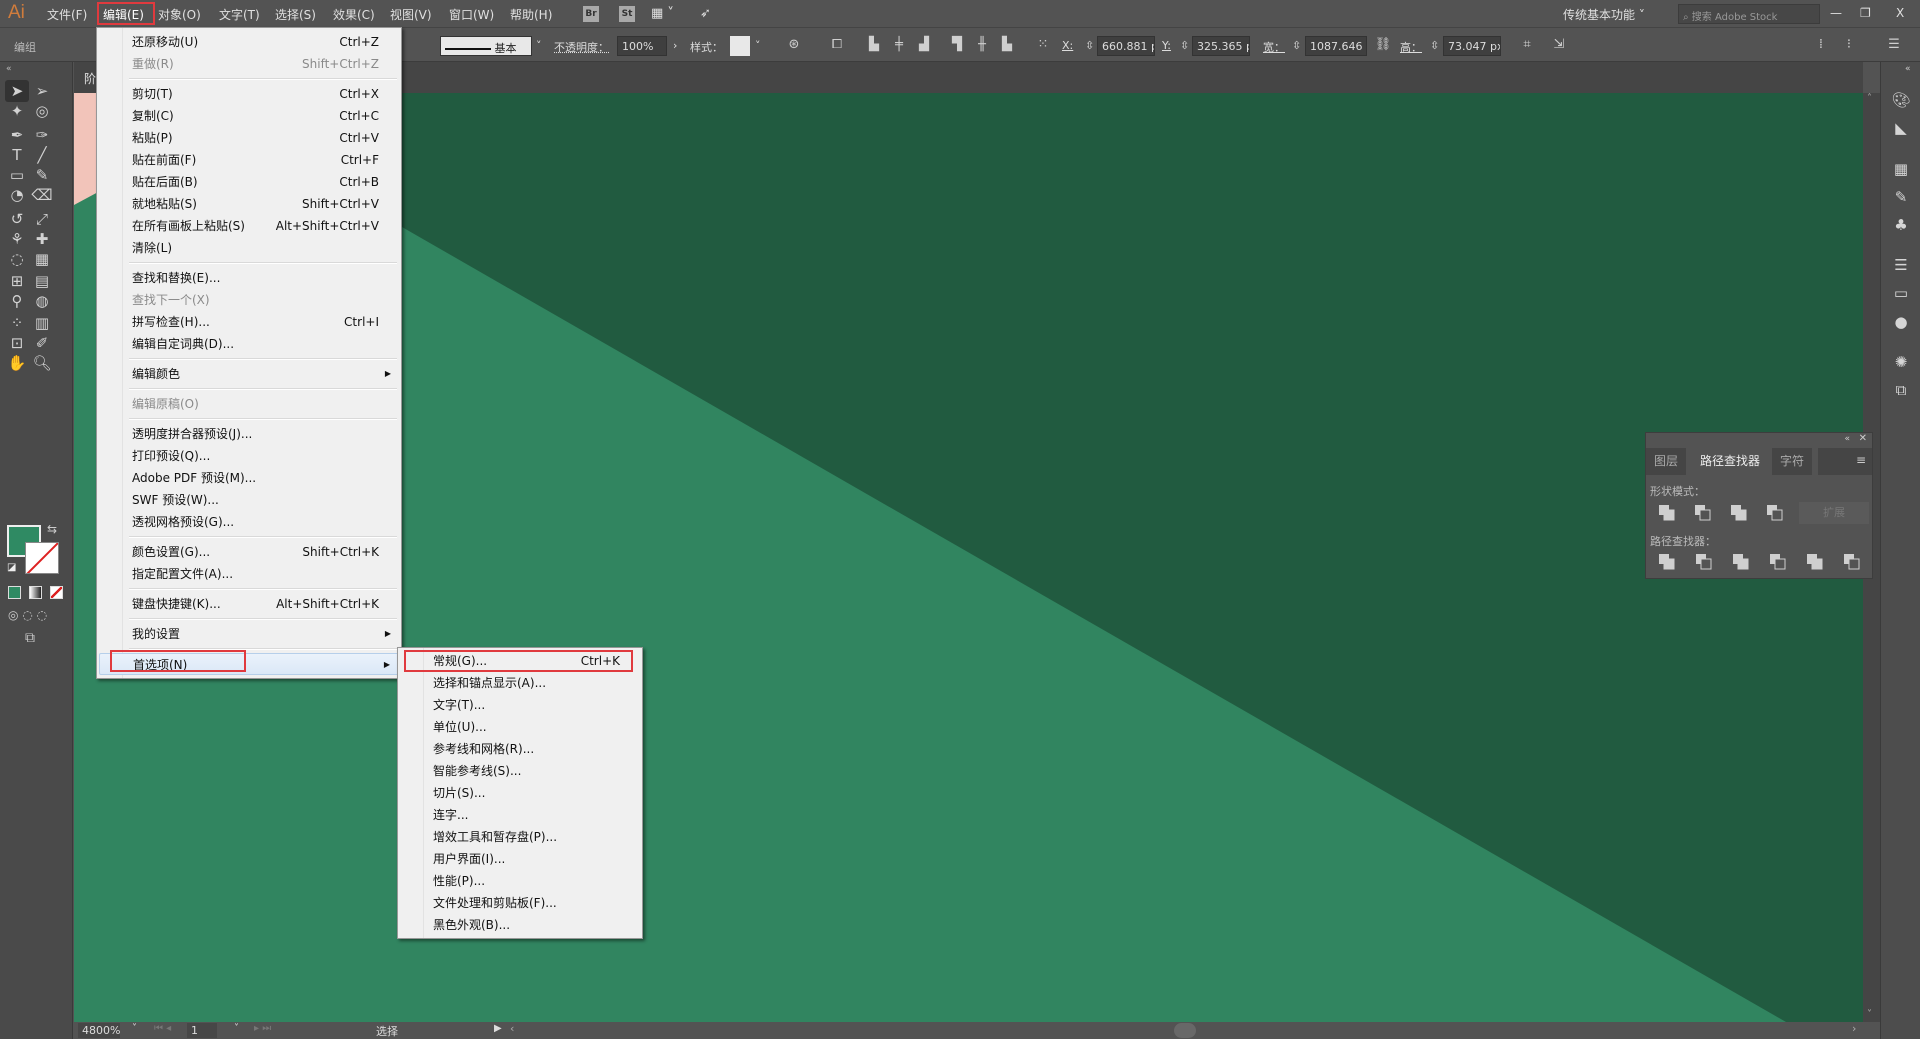  I want to click on default-colors-icon: ◪, so click(11, 567).